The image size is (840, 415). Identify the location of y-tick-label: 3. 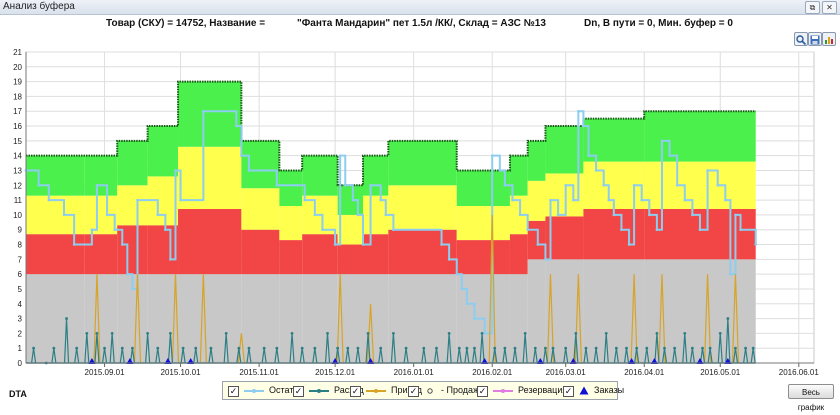
(20, 319).